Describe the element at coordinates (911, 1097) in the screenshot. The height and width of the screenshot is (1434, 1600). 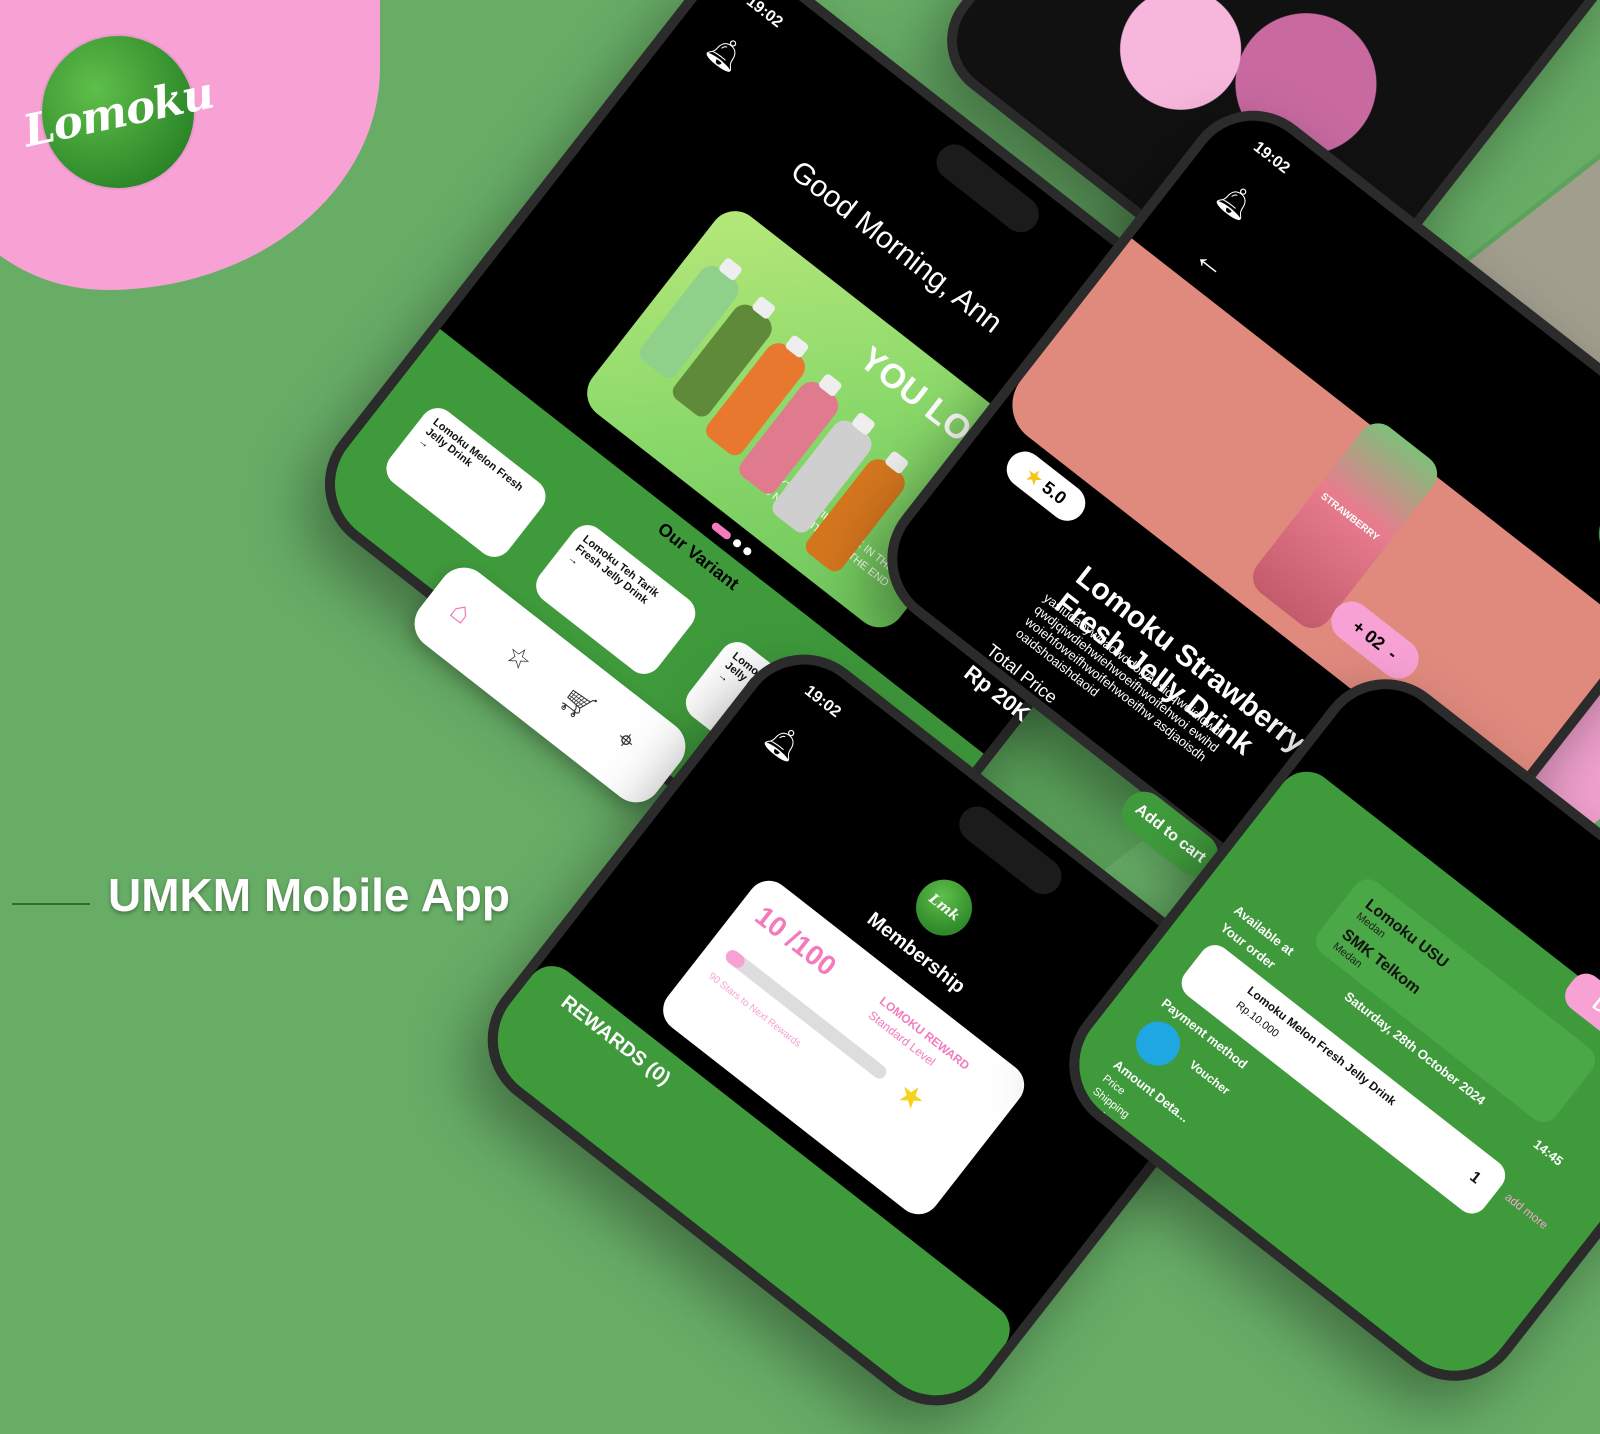
I see `star-icon: ★` at that location.